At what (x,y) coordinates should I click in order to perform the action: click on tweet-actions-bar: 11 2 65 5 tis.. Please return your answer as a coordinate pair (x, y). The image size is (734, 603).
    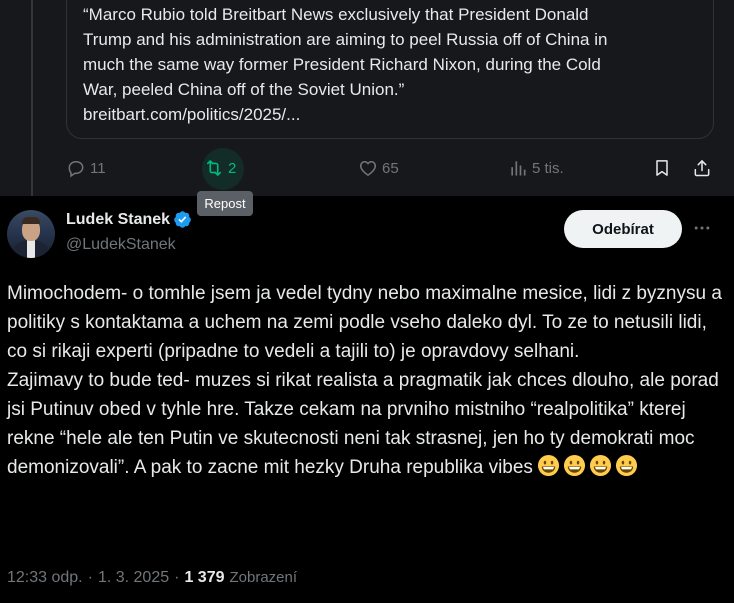
    Looking at the image, I should click on (393, 169).